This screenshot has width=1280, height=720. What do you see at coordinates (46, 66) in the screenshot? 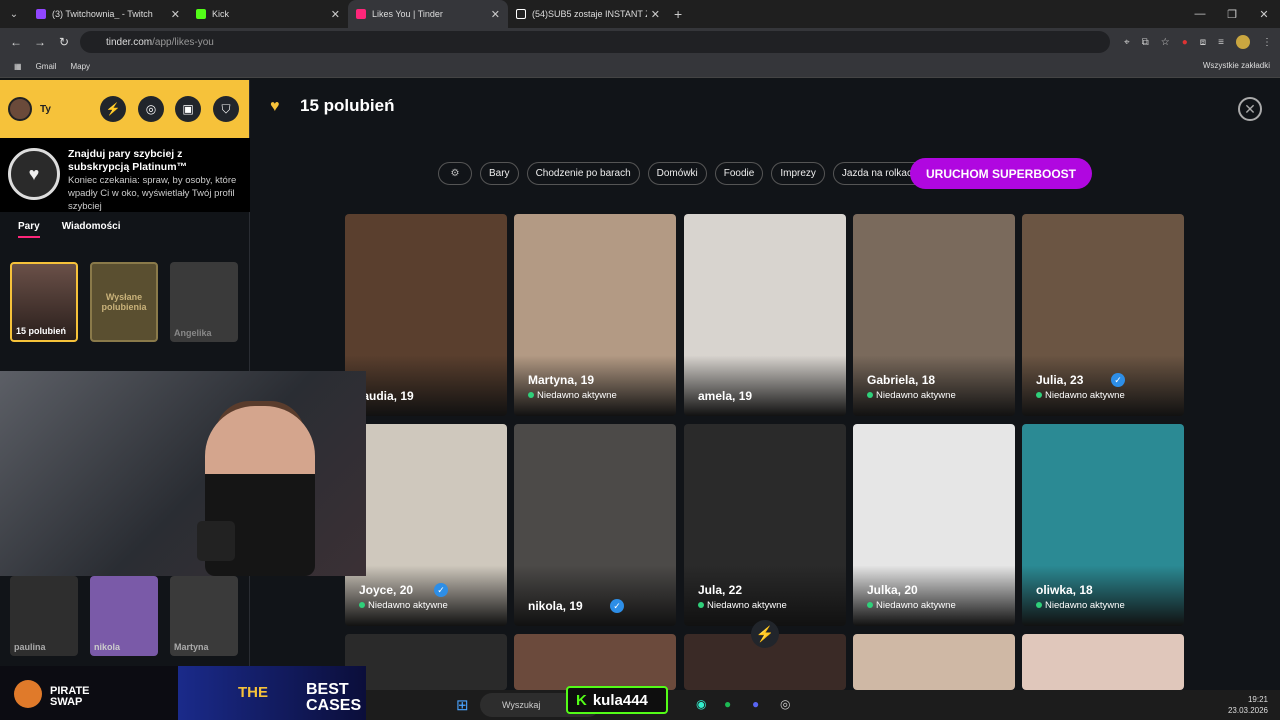
I see `bookmark-gmail: Gmail` at bounding box center [46, 66].